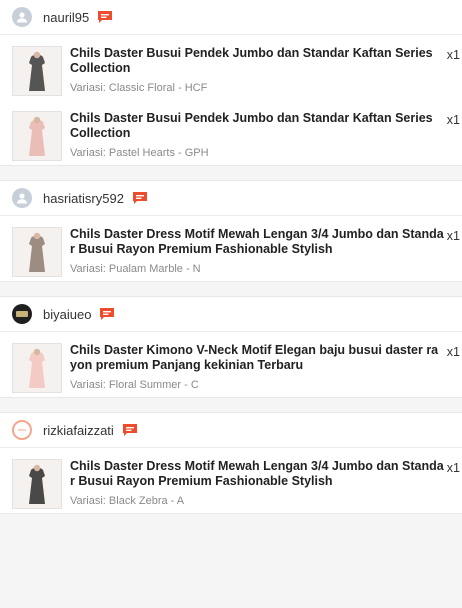  I want to click on buyer-row: nauril95, so click(231, 17).